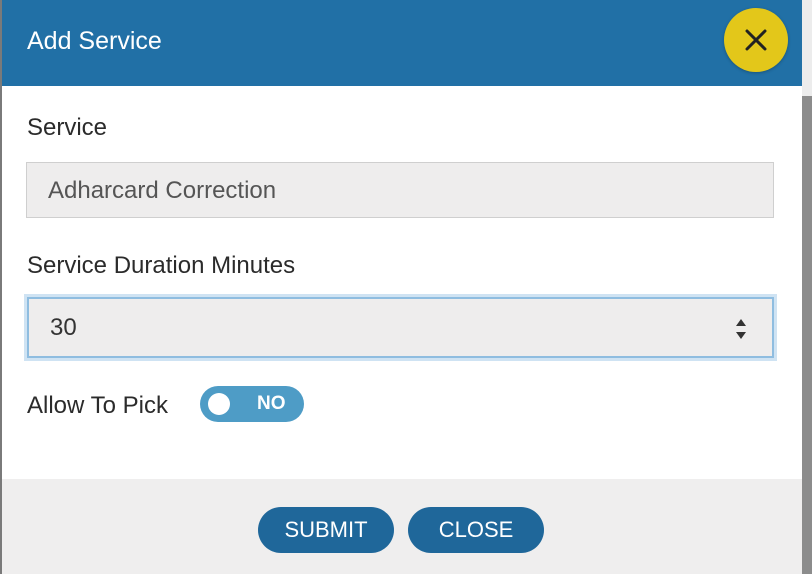  Describe the element at coordinates (67, 127) in the screenshot. I see `service-label: Service` at that location.